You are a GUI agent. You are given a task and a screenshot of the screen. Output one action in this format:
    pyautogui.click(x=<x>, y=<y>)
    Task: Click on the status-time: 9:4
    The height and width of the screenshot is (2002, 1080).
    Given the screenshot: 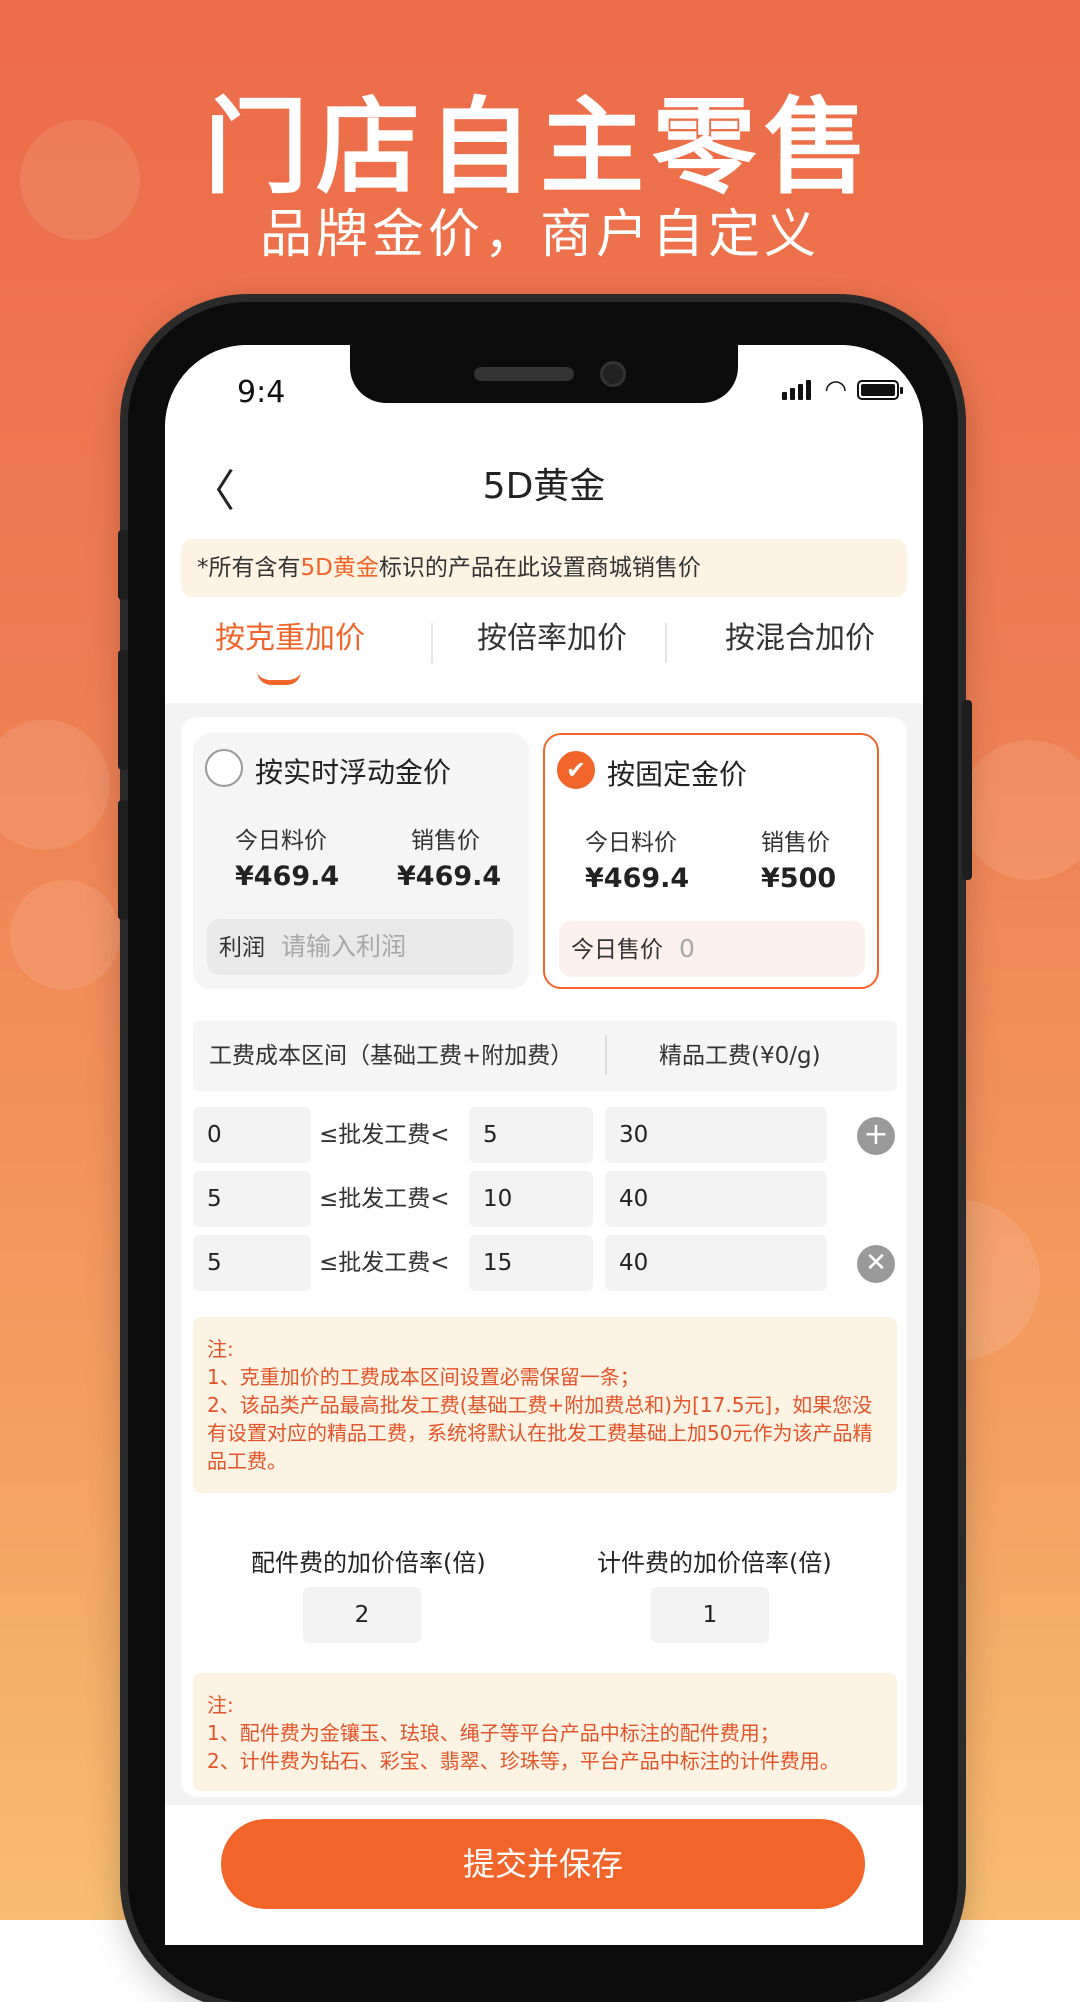 What is the action you would take?
    pyautogui.click(x=261, y=392)
    